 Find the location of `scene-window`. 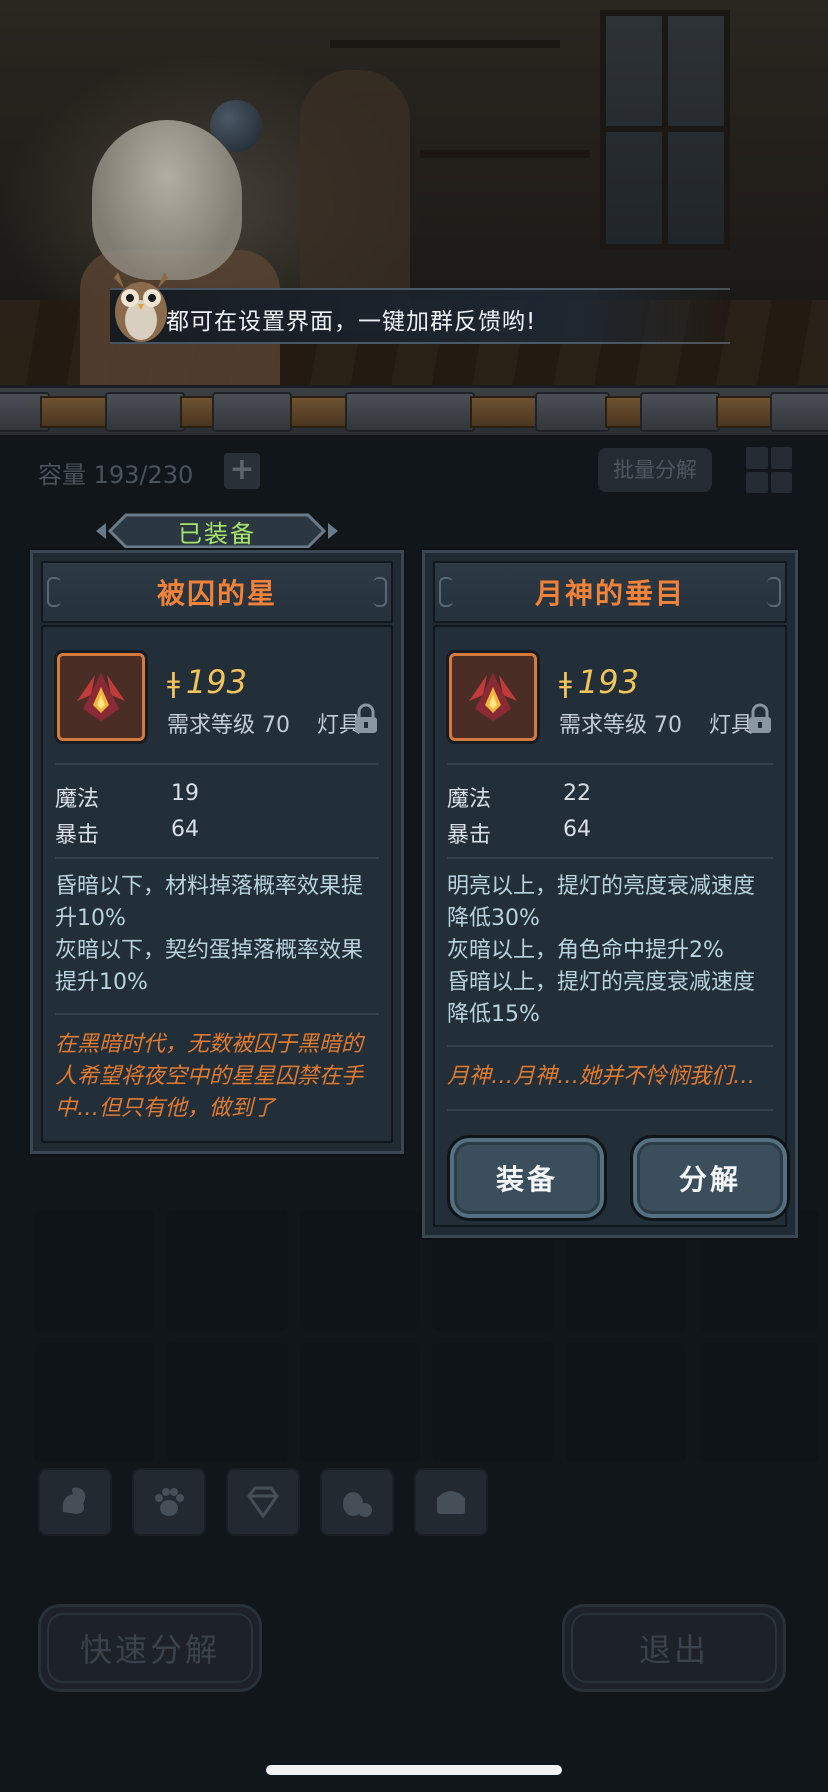

scene-window is located at coordinates (665, 130).